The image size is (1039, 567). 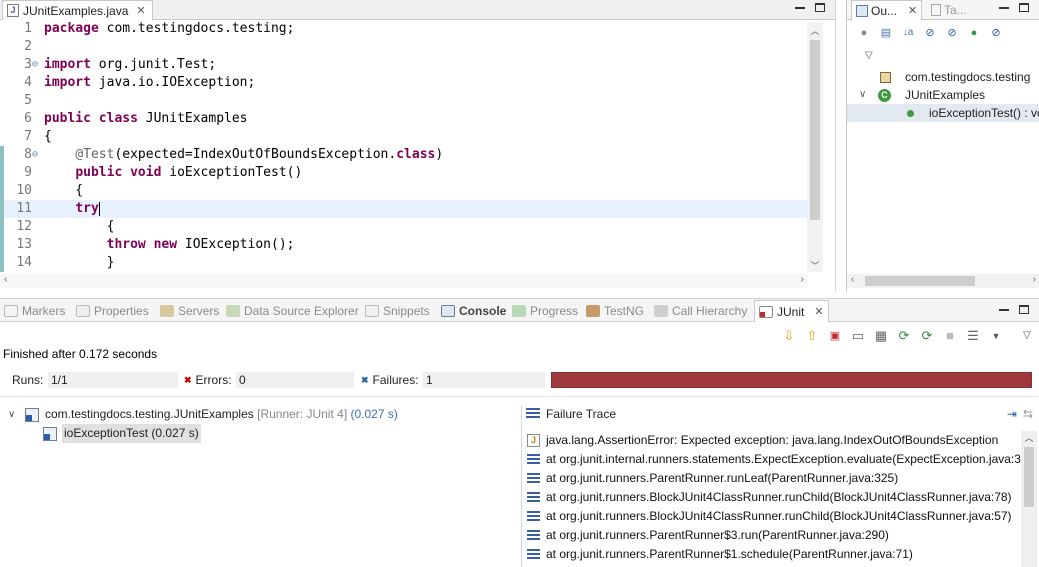 I want to click on outline-horizontal-scrollbar: ‹ ›, so click(x=943, y=281).